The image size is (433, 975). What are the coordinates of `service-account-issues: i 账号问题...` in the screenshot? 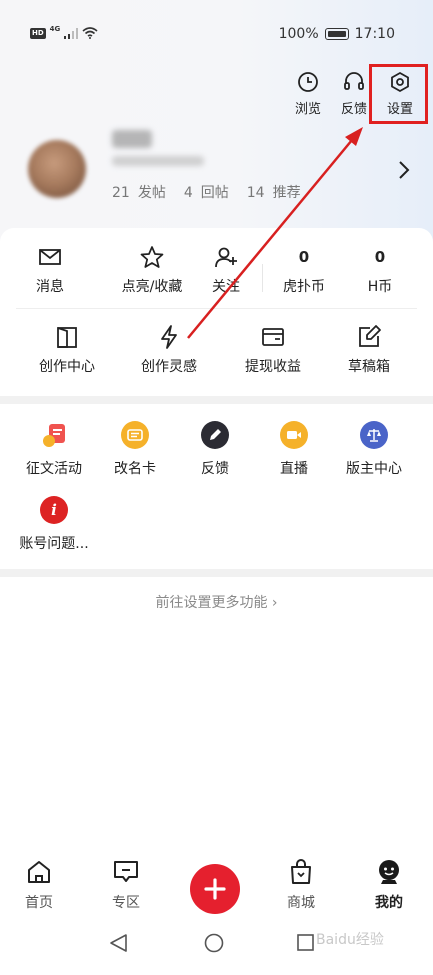 It's located at (54, 524).